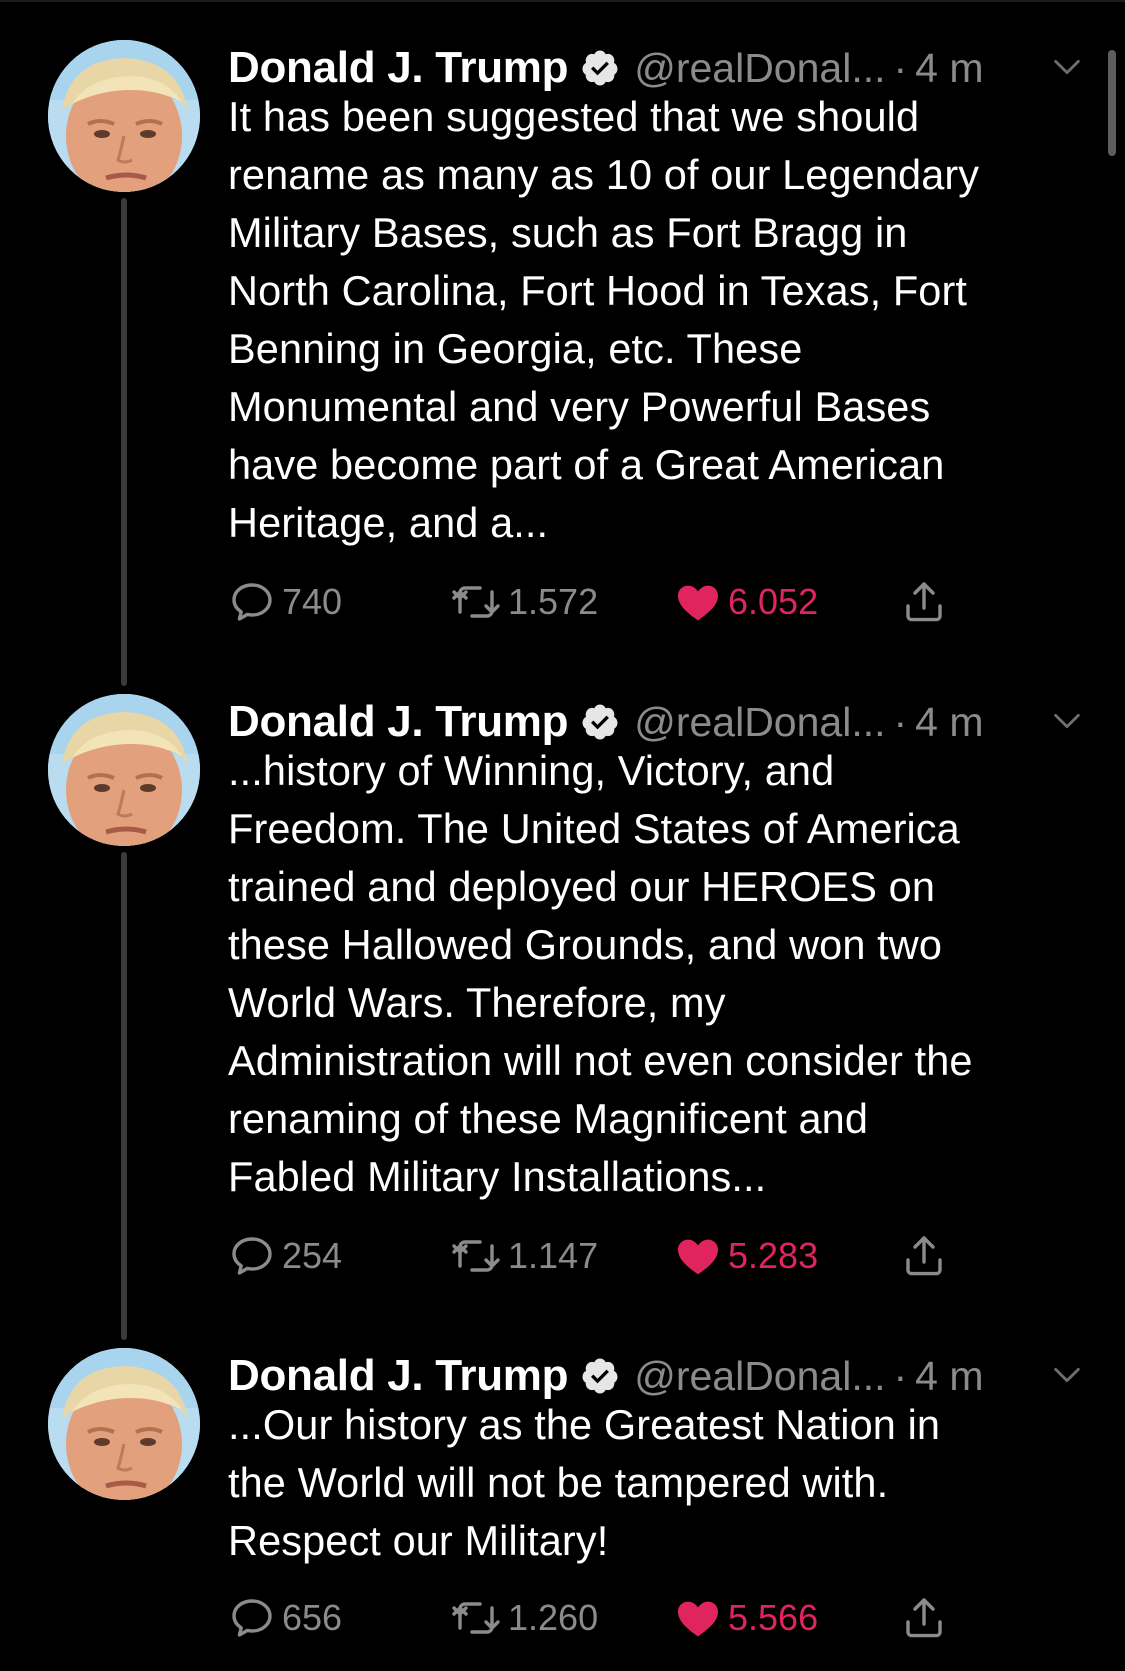  What do you see at coordinates (562, 1) in the screenshot?
I see `top-divider` at bounding box center [562, 1].